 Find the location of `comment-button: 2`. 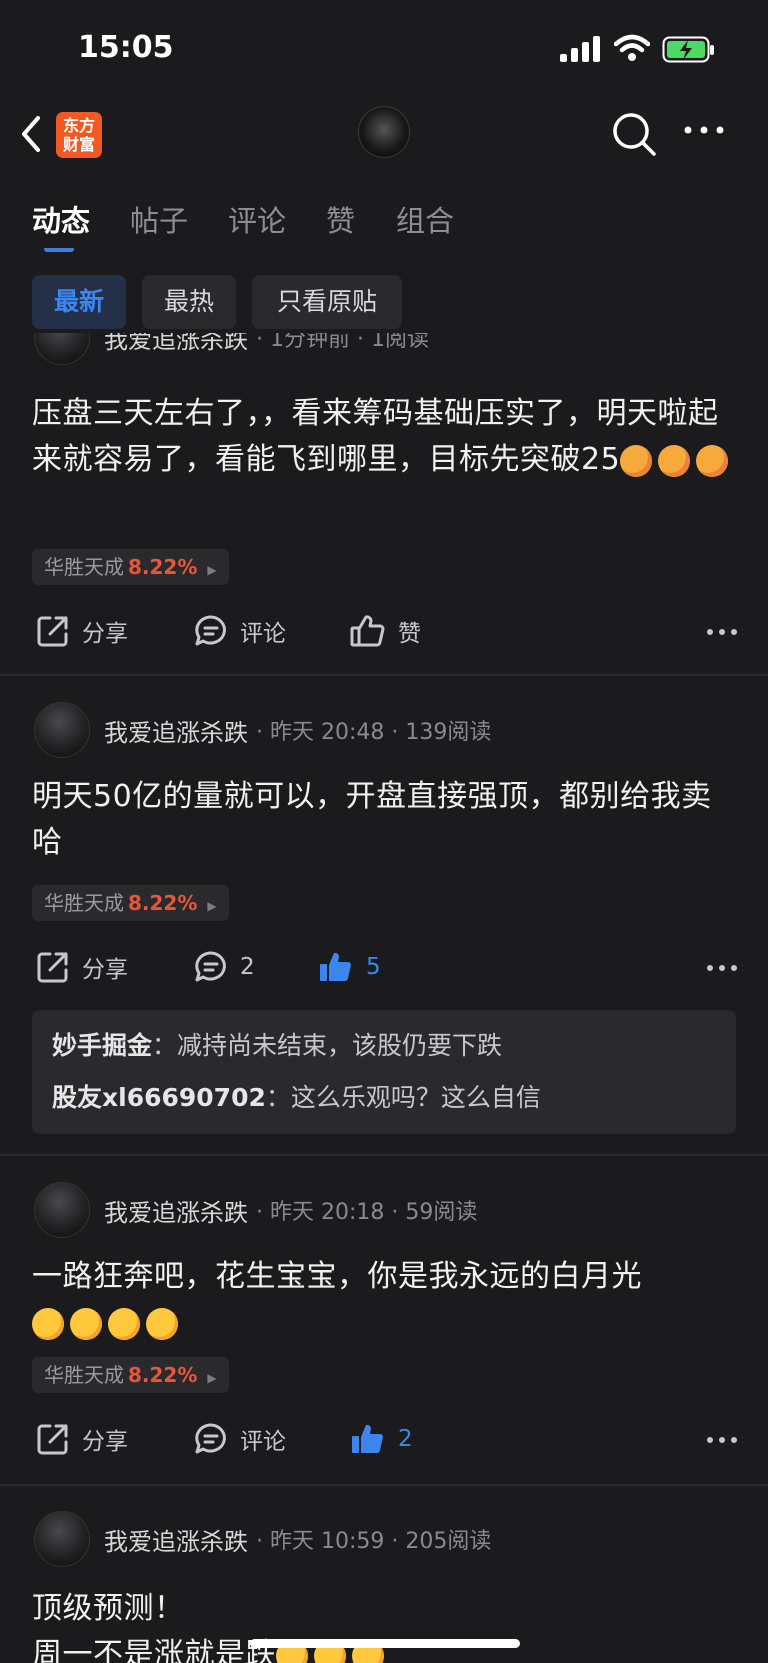

comment-button: 2 is located at coordinates (224, 967).